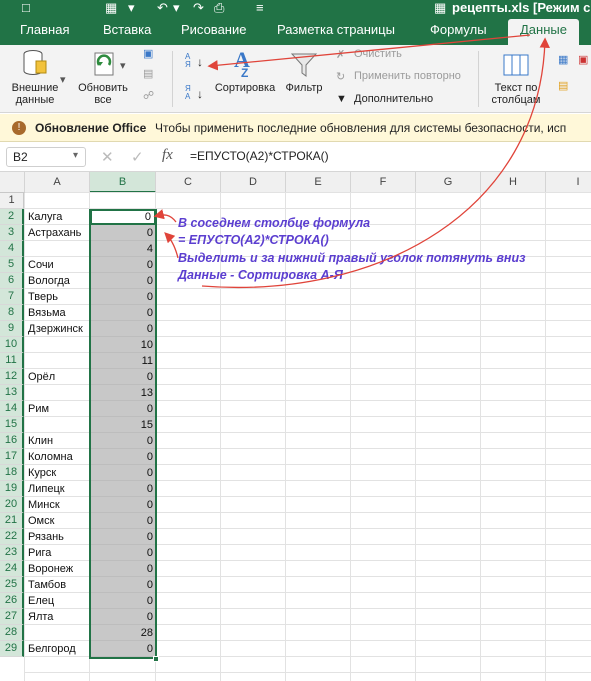 This screenshot has width=591, height=681. Describe the element at coordinates (57, 553) in the screenshot. I see `cell-a: Рига` at that location.